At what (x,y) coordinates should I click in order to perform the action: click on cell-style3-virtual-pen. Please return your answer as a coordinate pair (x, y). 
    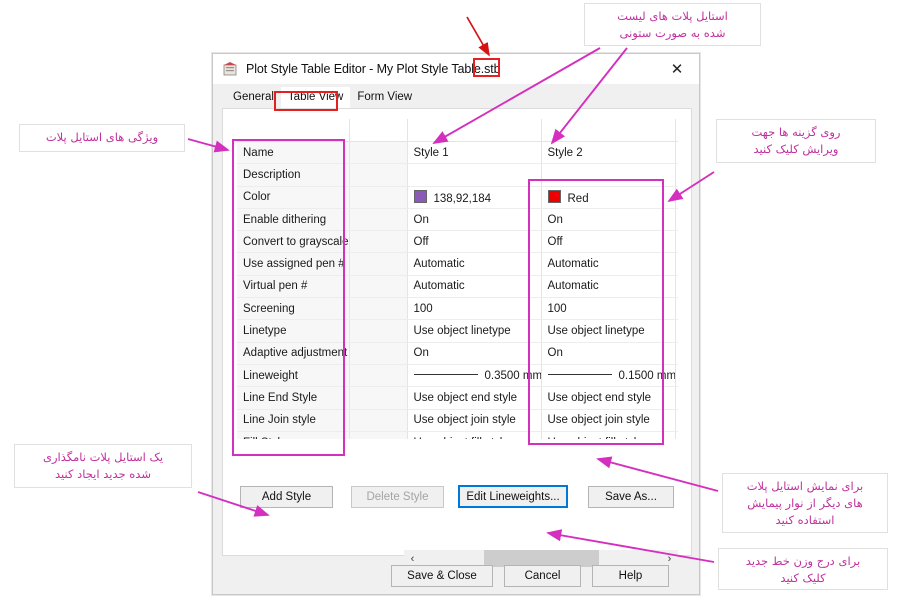
    Looking at the image, I should click on (676, 287).